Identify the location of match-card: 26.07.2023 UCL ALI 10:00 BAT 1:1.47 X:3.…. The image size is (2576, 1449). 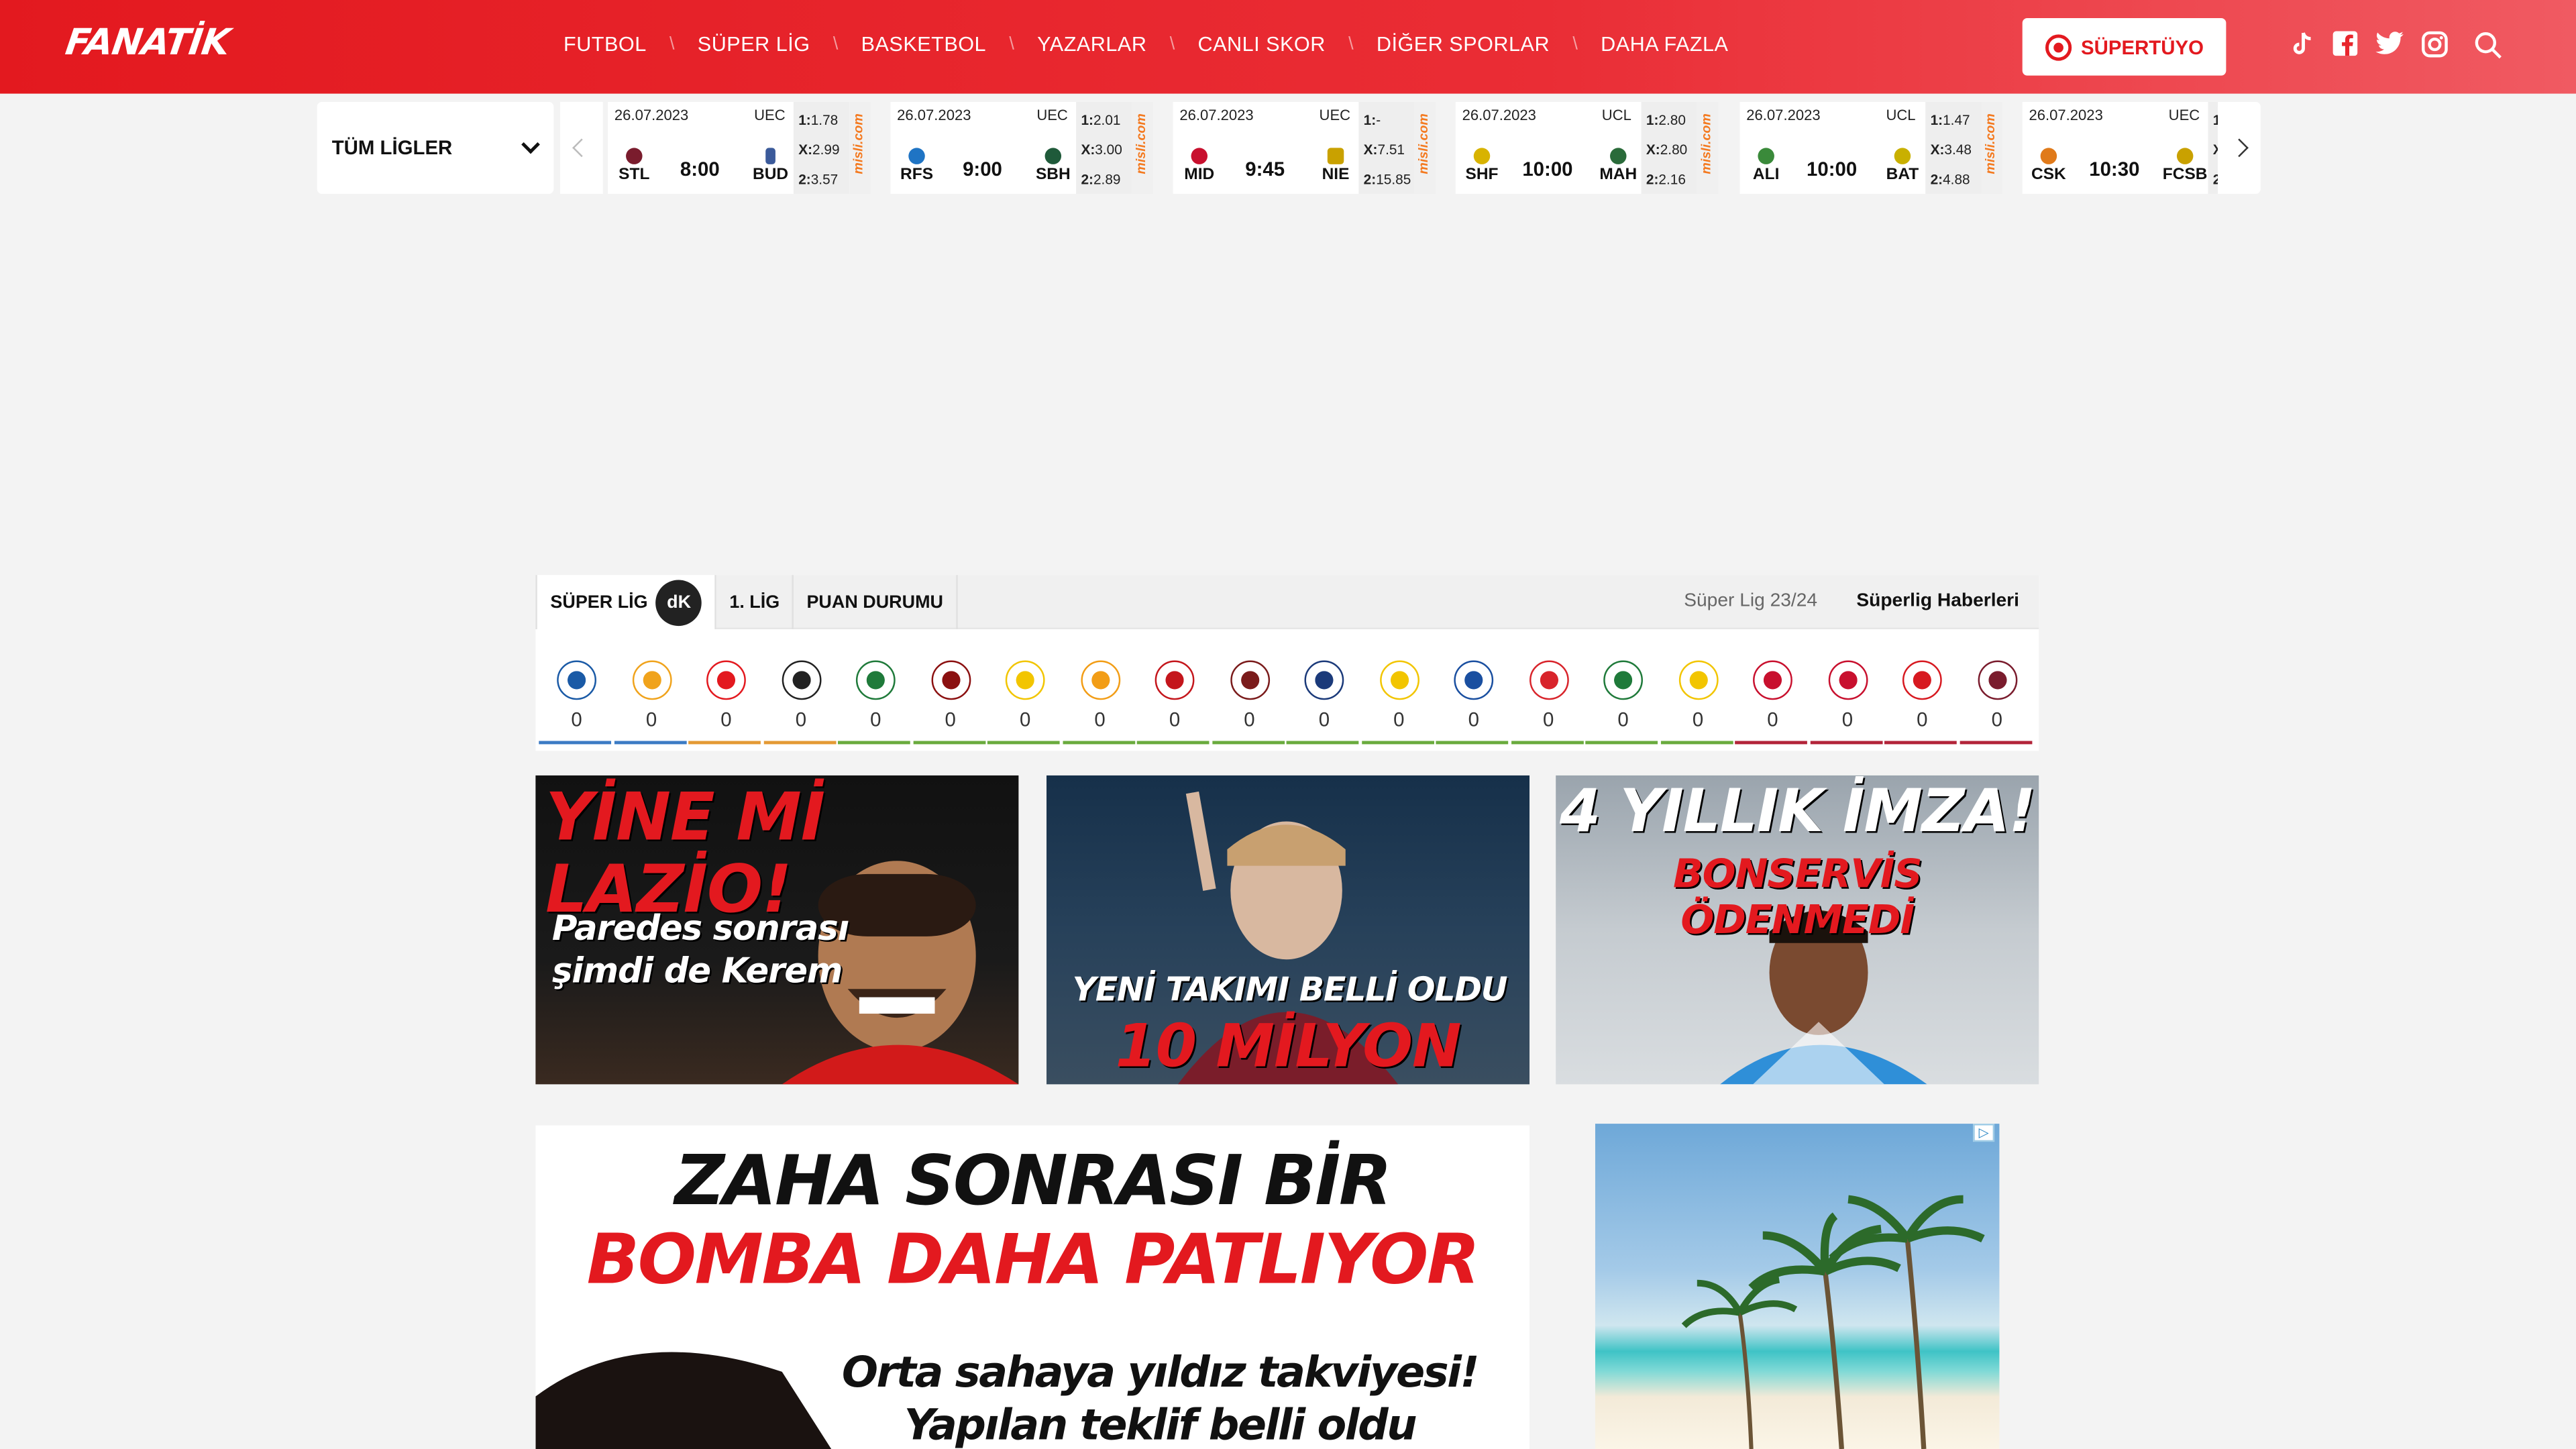
(1871, 147).